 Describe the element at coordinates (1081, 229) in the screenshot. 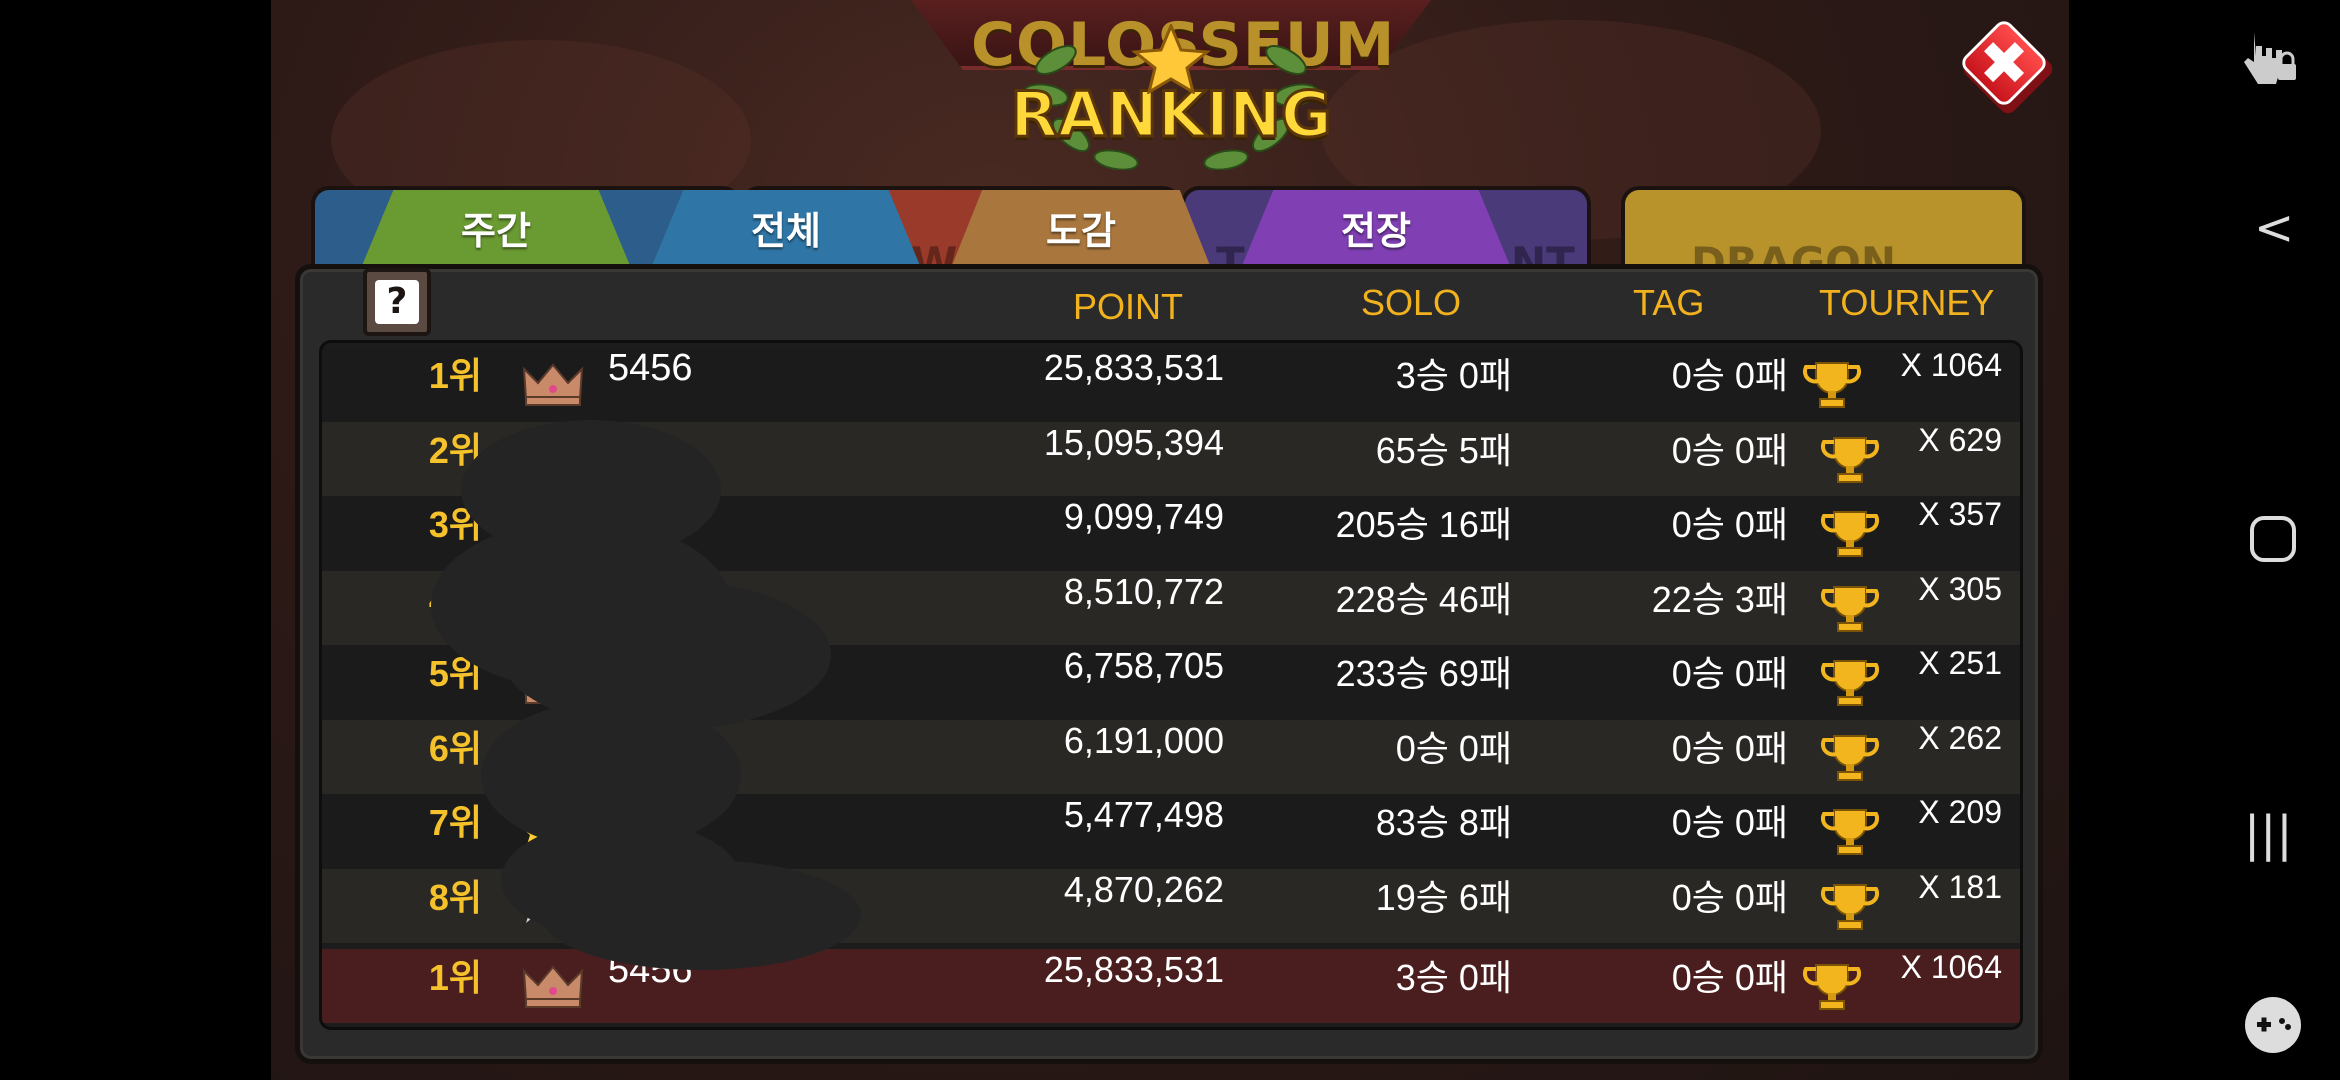

I see `tab-collection: 도감` at that location.